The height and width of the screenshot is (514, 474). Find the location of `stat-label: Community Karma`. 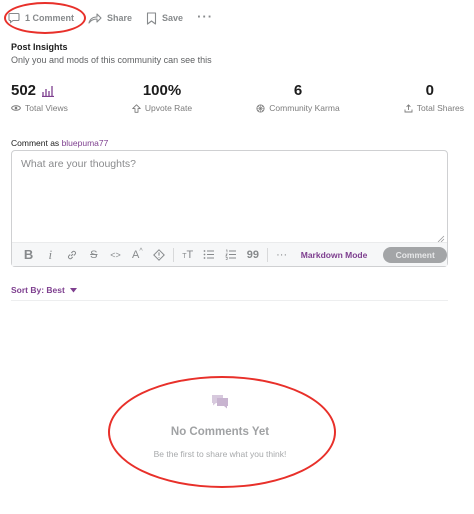

stat-label: Community Karma is located at coordinates (304, 108).